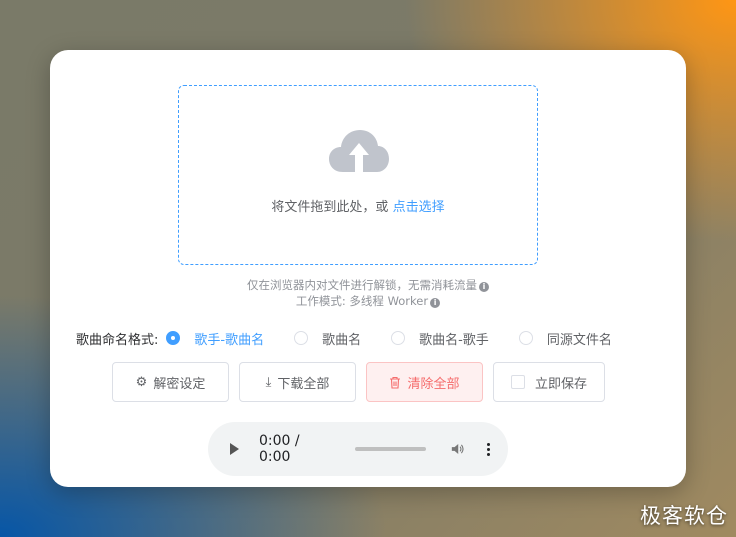 The height and width of the screenshot is (537, 736). Describe the element at coordinates (457, 449) in the screenshot. I see `volume-icon` at that location.